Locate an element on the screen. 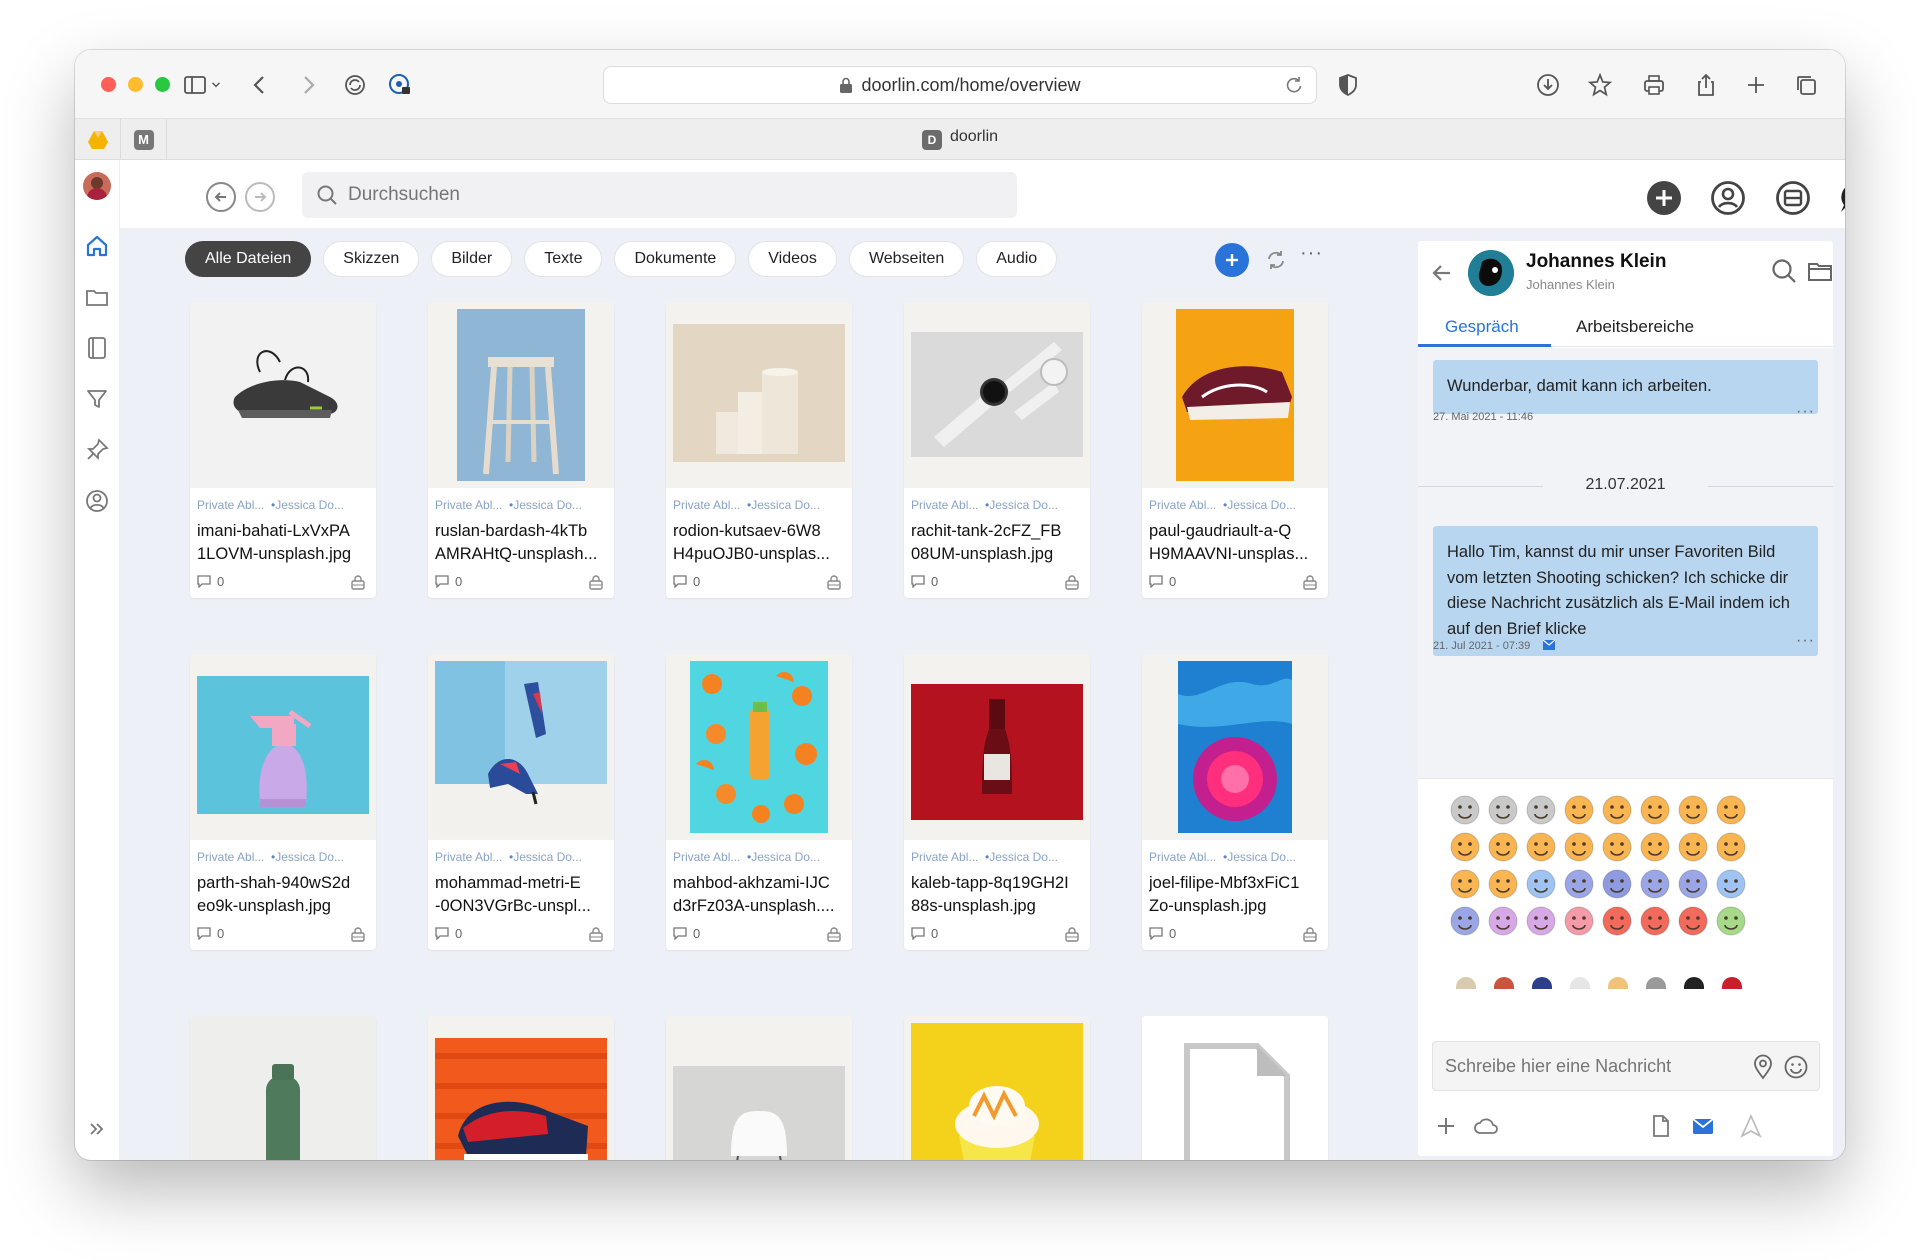 The image size is (1920, 1260). message-input-box is located at coordinates (1626, 1066).